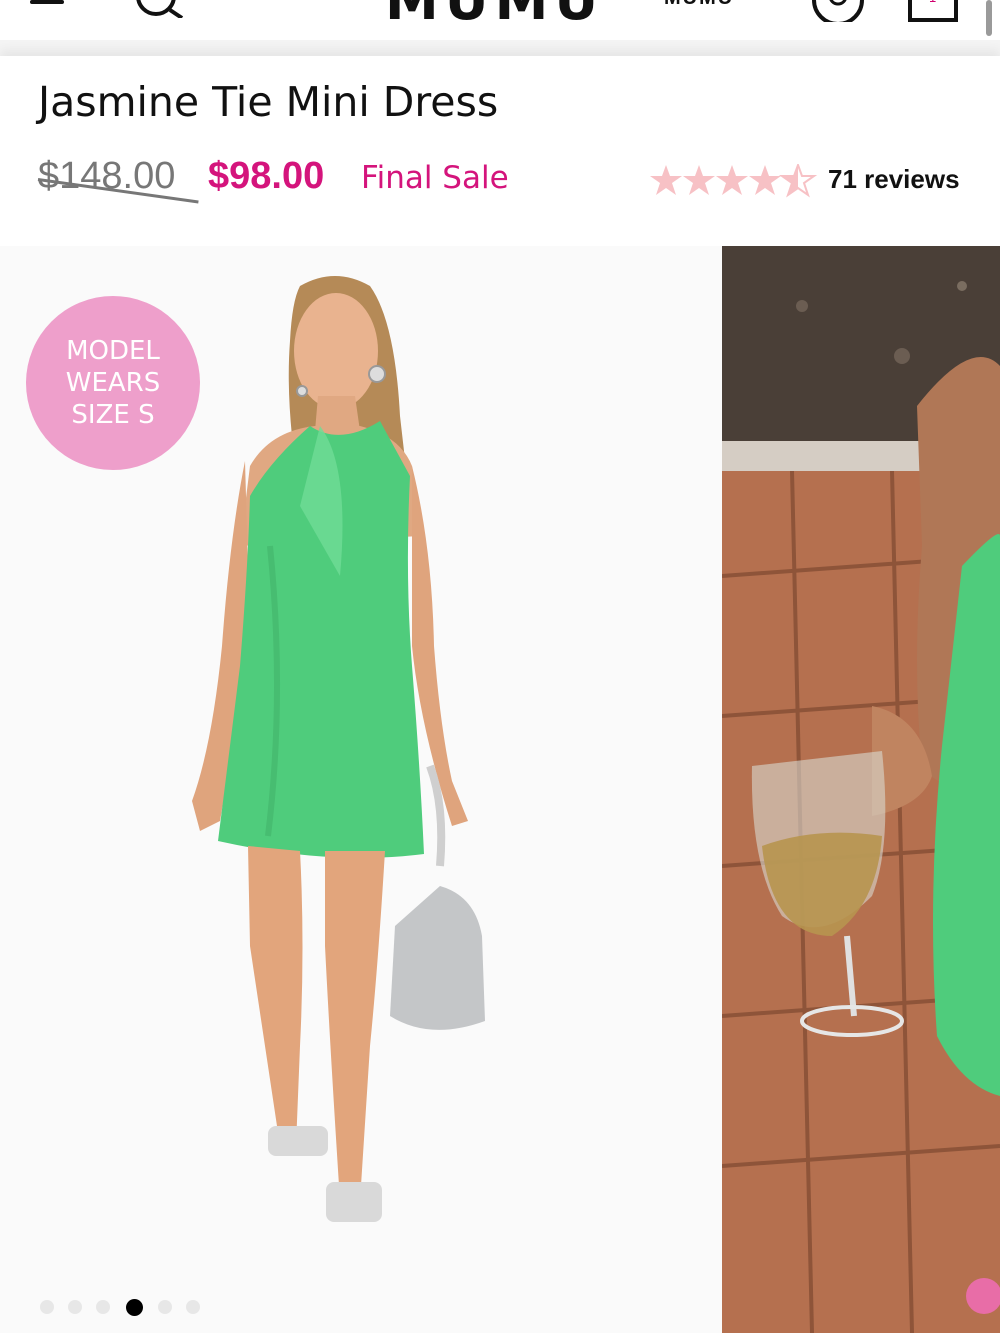 The image size is (1000, 1333). I want to click on brand-logo: MUMU, so click(494, 14).